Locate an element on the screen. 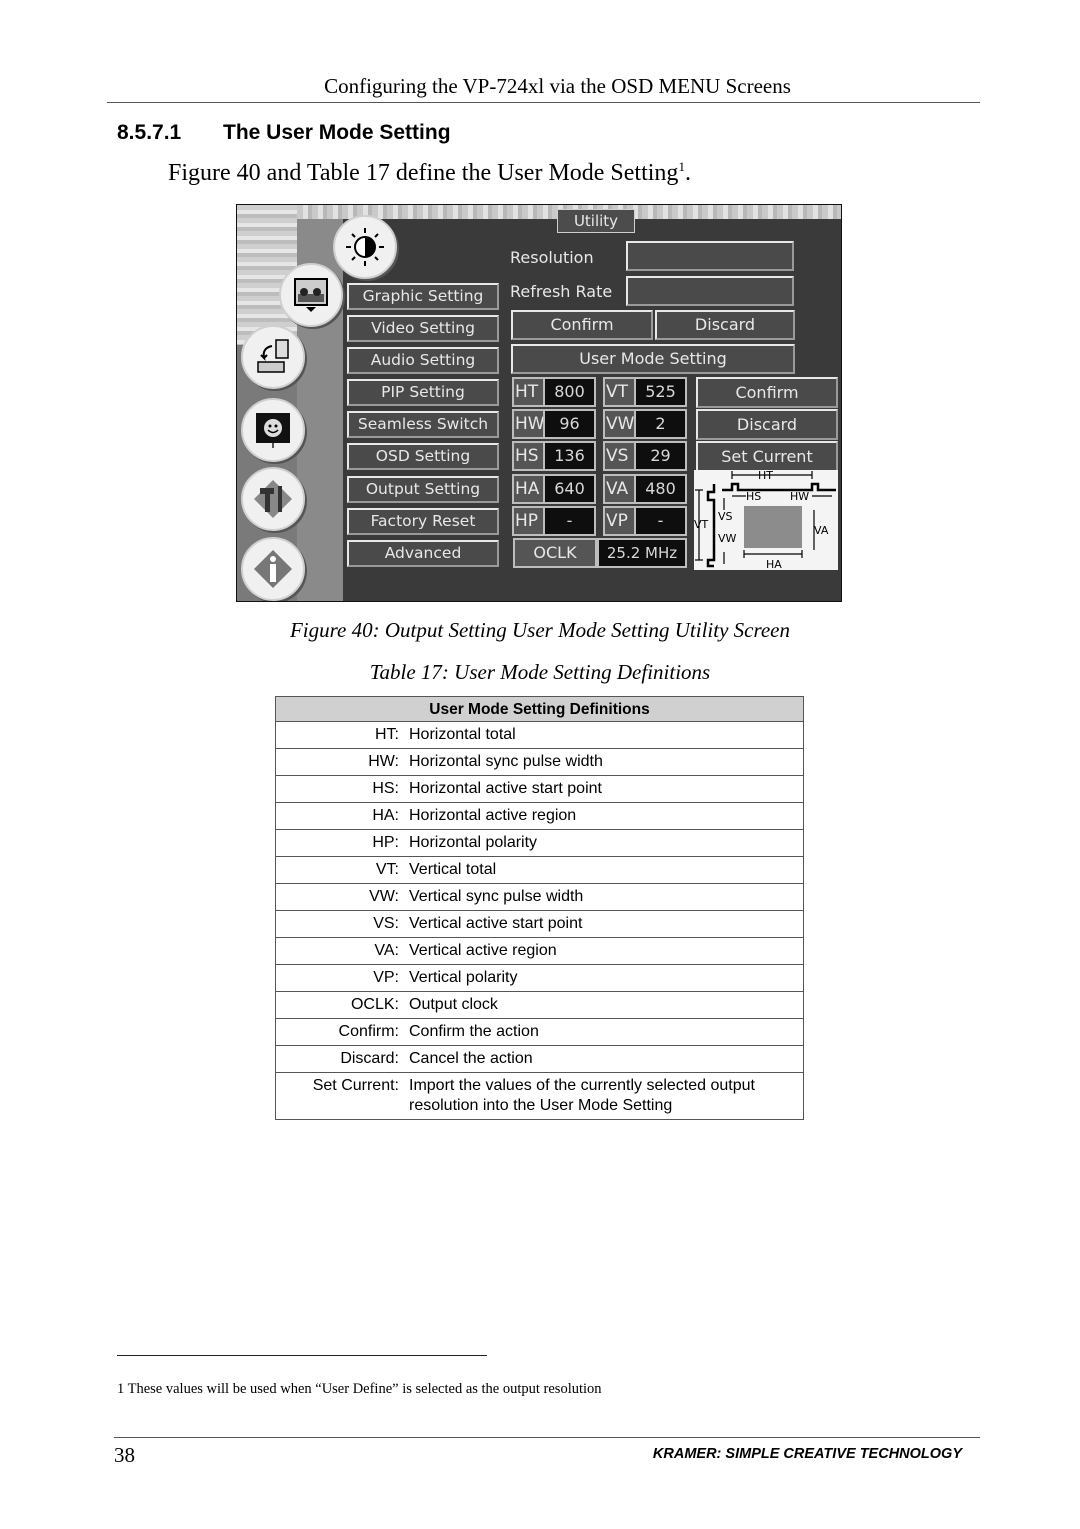 The width and height of the screenshot is (1080, 1529). param-name: VS is located at coordinates (619, 456).